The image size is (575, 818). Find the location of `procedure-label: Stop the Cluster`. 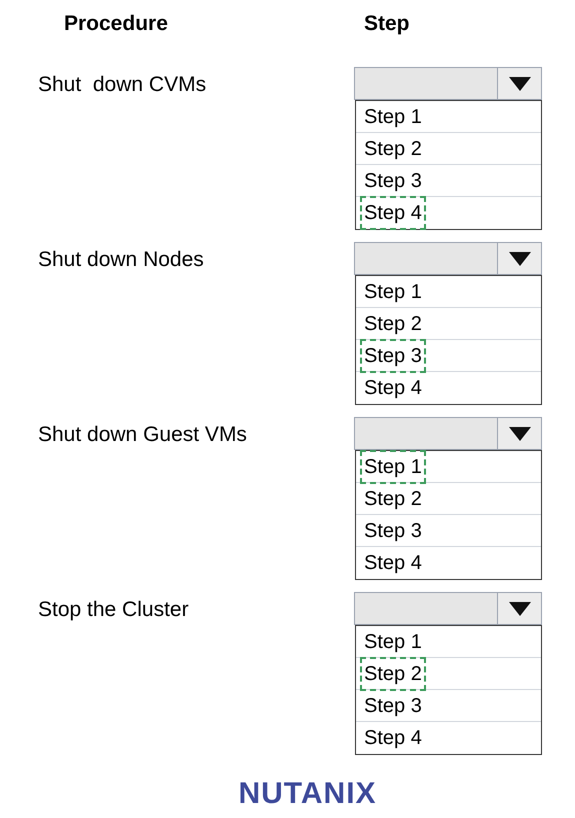

procedure-label: Stop the Cluster is located at coordinates (114, 610).